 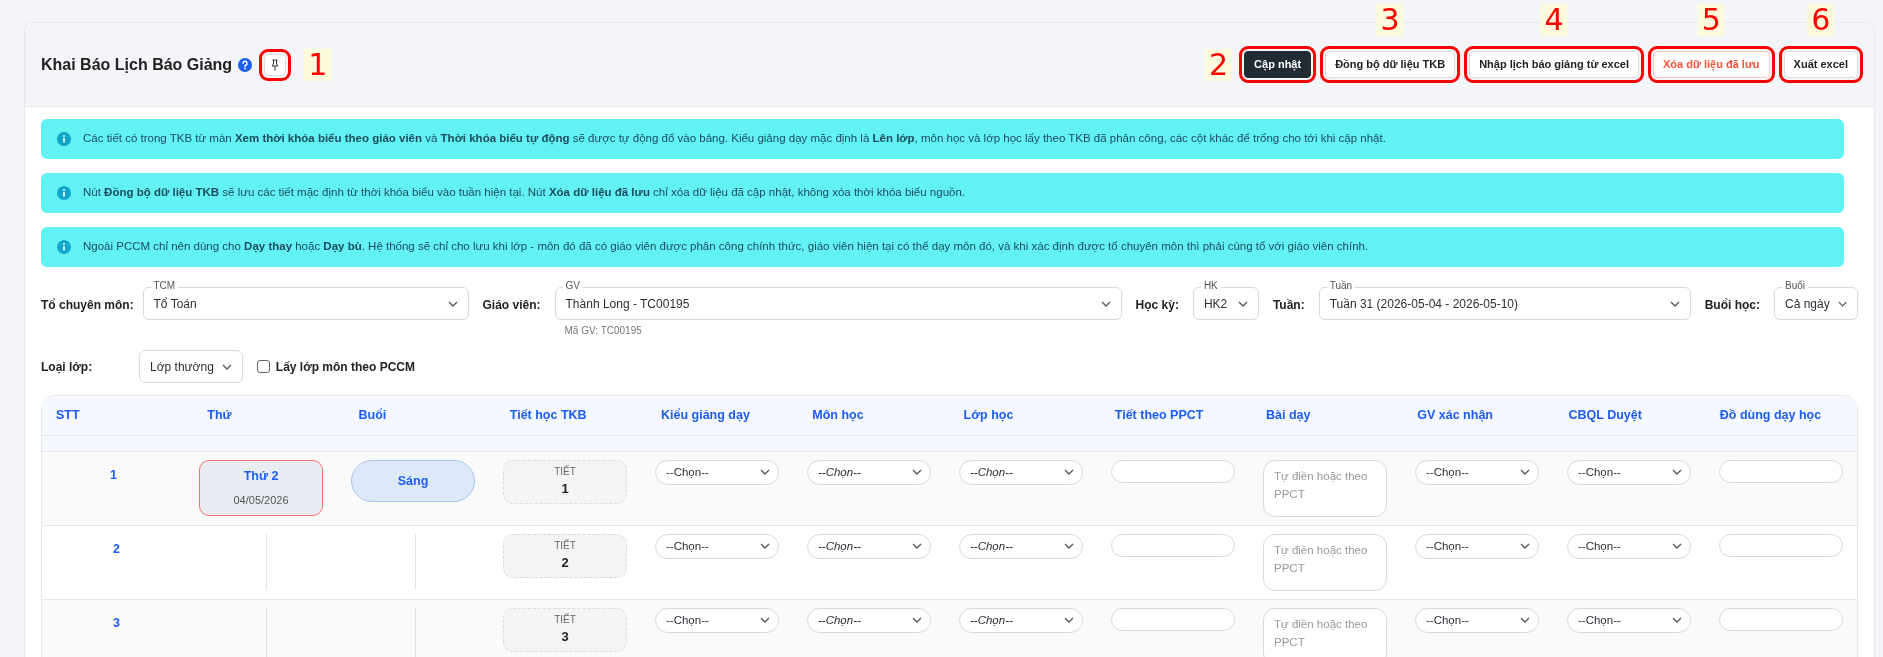 What do you see at coordinates (565, 555) in the screenshot?
I see `period-card: TIẾT 2` at bounding box center [565, 555].